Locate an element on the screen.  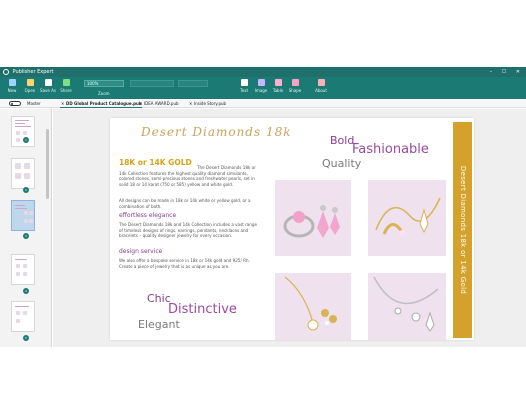
page-thumbnails-panel: 1 2 3 4 5 is located at coordinates (26, 228).